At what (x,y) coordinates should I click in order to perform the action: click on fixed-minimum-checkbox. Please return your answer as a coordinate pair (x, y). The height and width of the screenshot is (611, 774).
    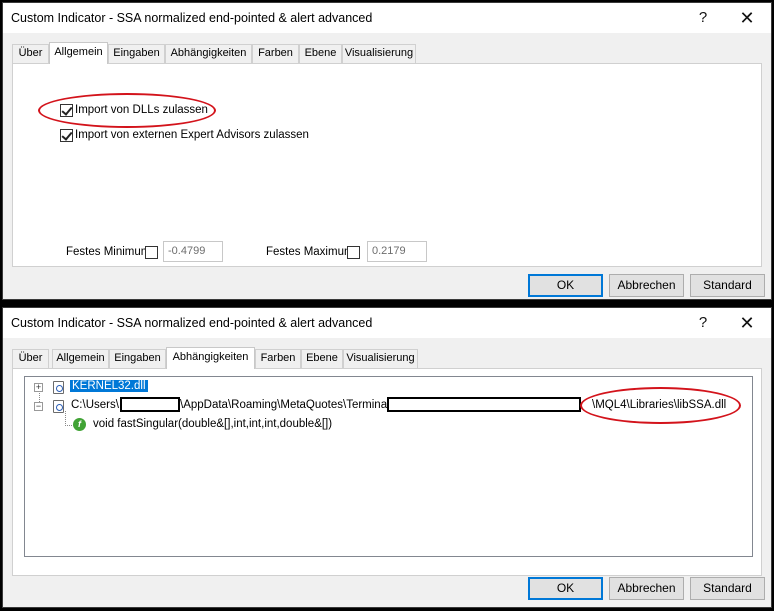
    Looking at the image, I should click on (151, 252).